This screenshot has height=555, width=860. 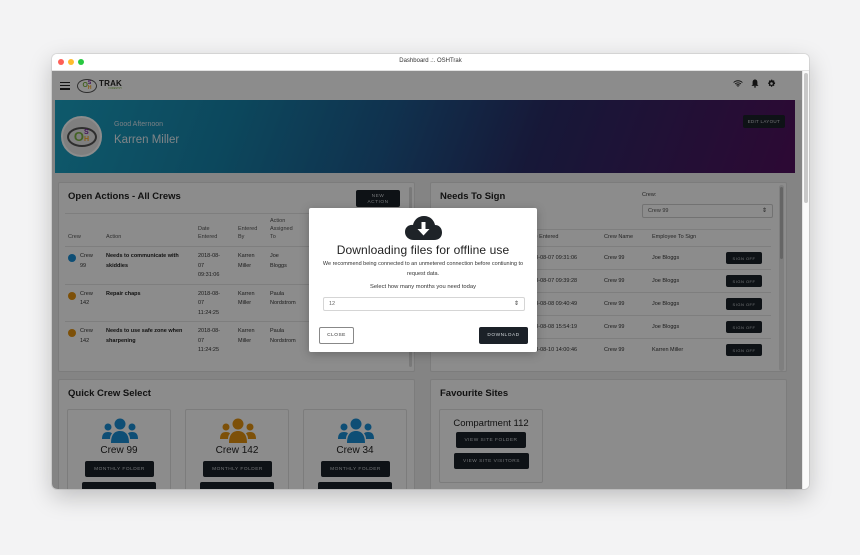 I want to click on close-button: CLOSE, so click(x=336, y=335).